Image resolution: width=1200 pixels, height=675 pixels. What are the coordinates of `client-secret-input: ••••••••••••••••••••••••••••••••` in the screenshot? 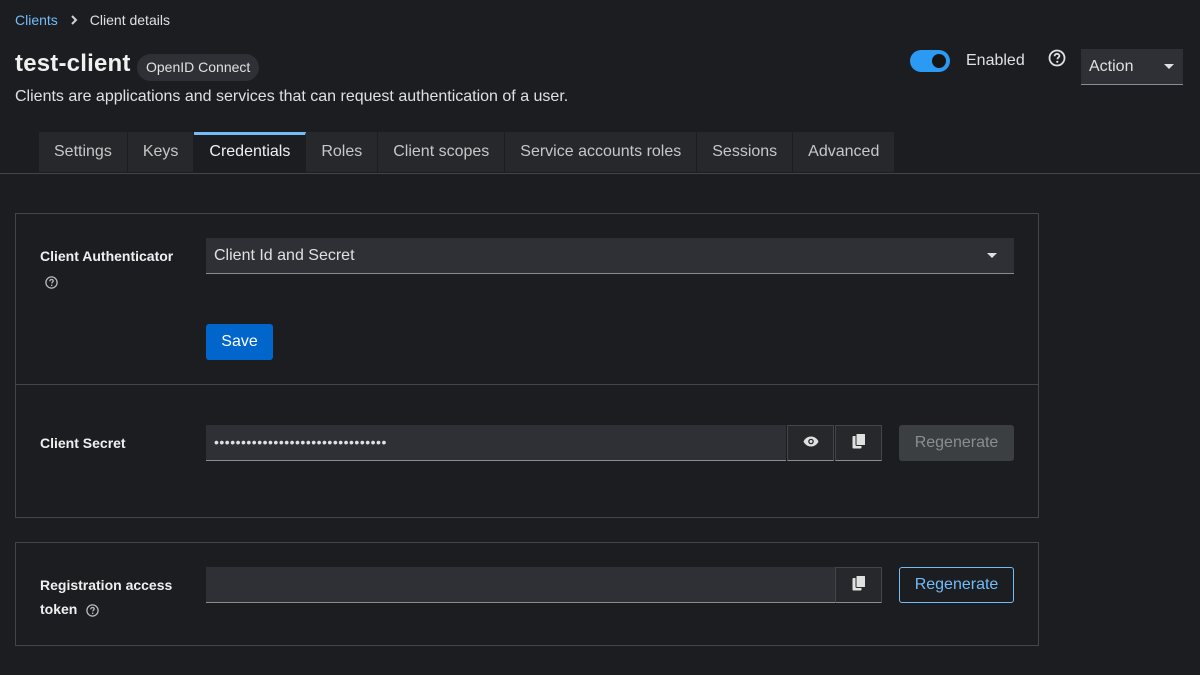 It's located at (496, 443).